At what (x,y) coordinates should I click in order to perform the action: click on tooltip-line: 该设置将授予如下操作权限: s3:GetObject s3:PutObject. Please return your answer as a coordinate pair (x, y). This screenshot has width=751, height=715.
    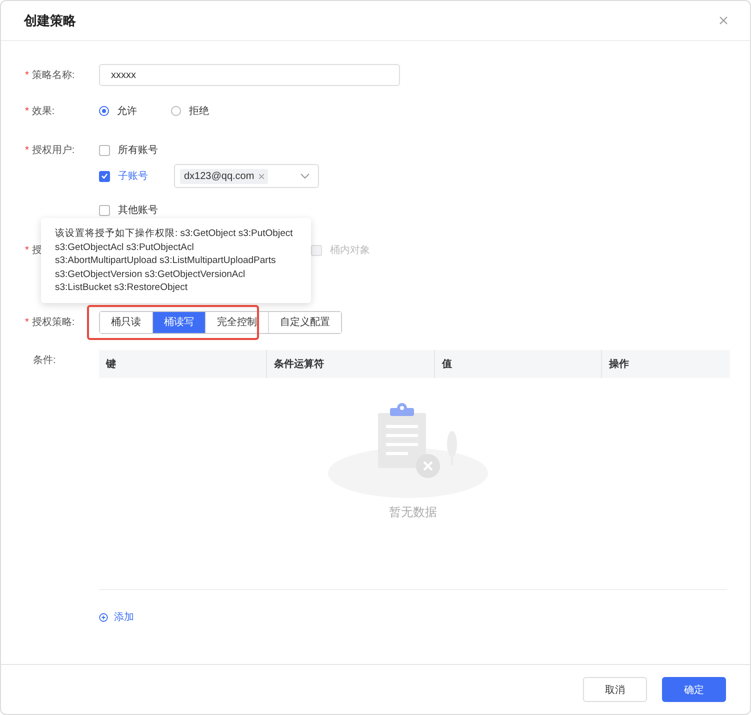
    Looking at the image, I should click on (174, 233).